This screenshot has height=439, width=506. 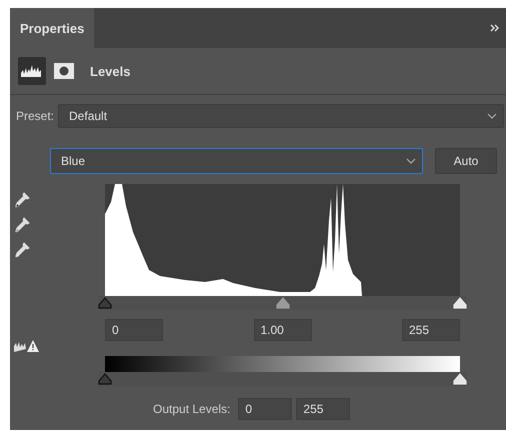 What do you see at coordinates (110, 71) in the screenshot?
I see `adjustment-title: Levels` at bounding box center [110, 71].